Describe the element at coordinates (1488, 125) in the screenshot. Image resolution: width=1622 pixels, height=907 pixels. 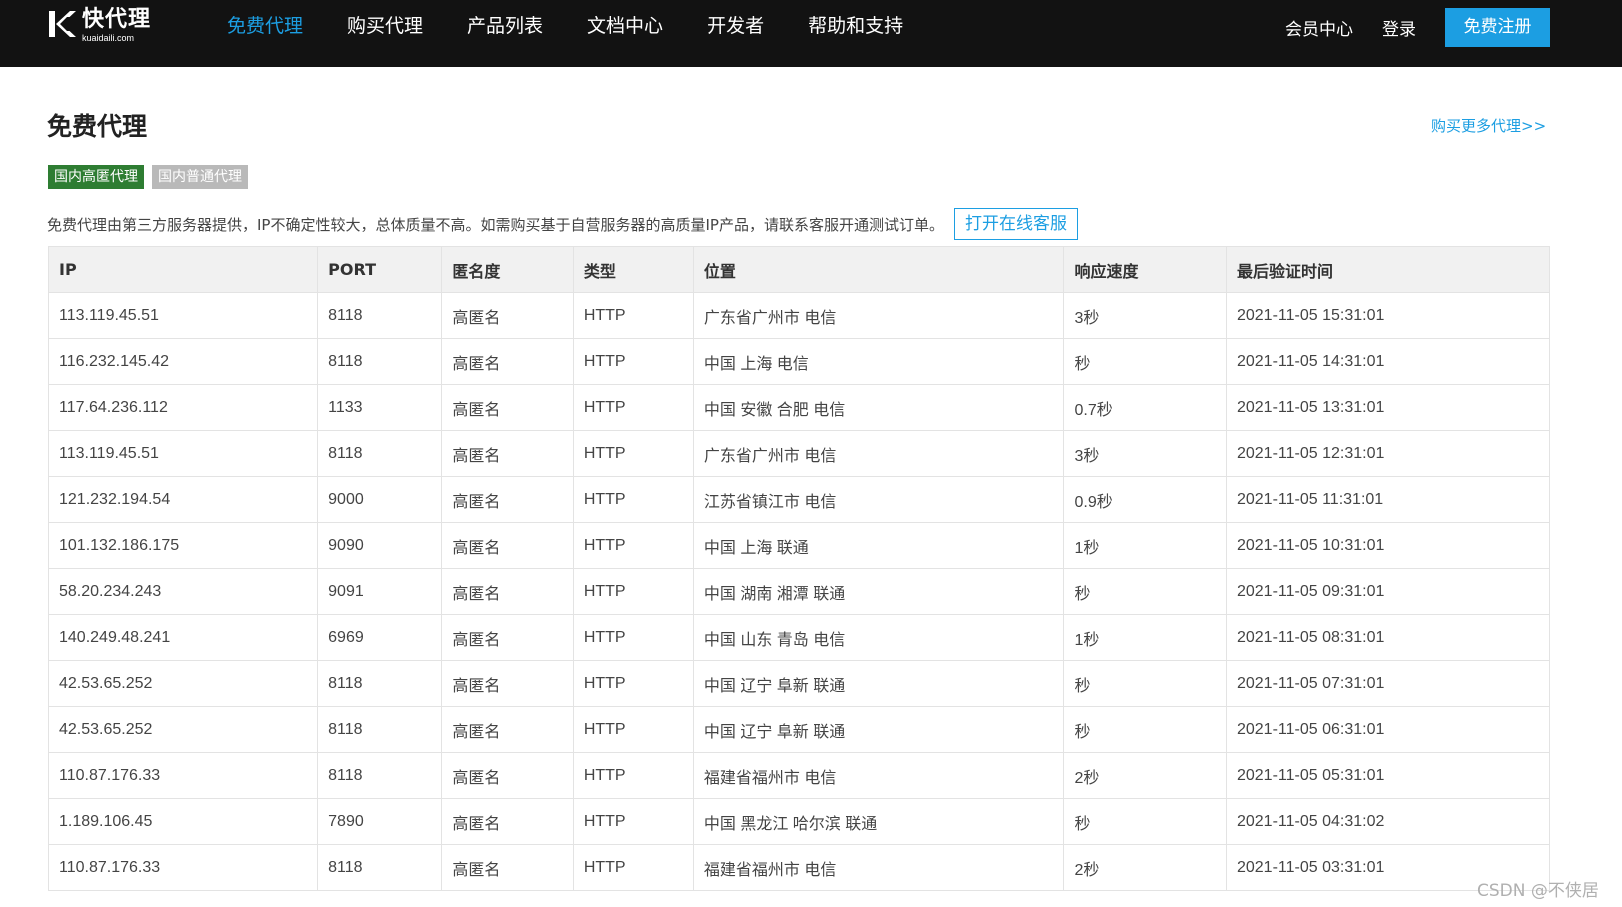
I see `buy-more-link: 购买更多代理>>` at that location.